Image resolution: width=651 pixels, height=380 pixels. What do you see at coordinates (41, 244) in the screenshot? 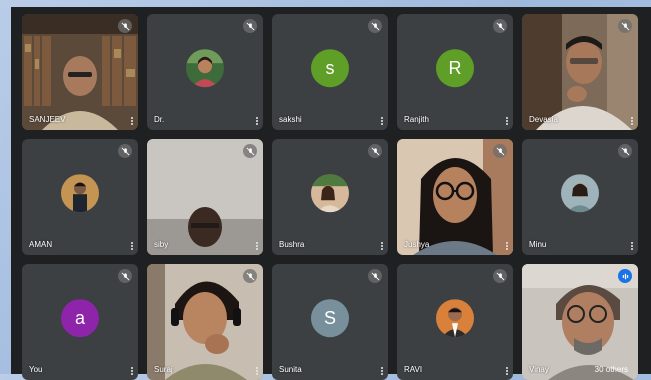
I see `participant-name: AMAN` at bounding box center [41, 244].